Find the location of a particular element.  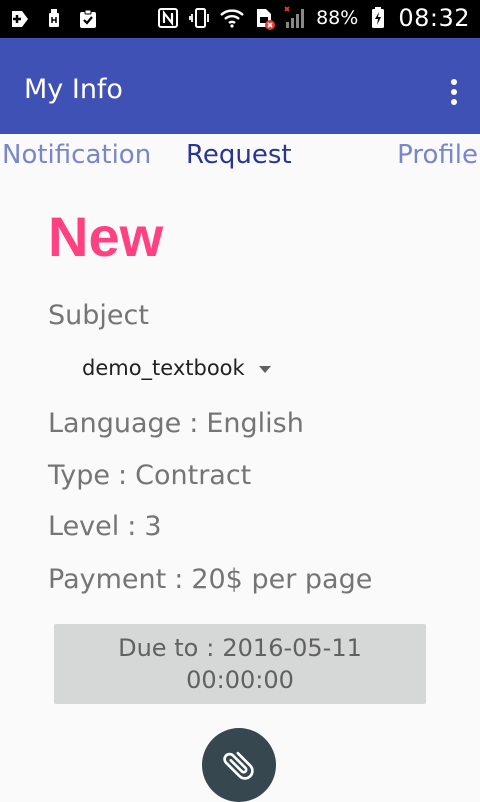

language-value: English is located at coordinates (255, 423).